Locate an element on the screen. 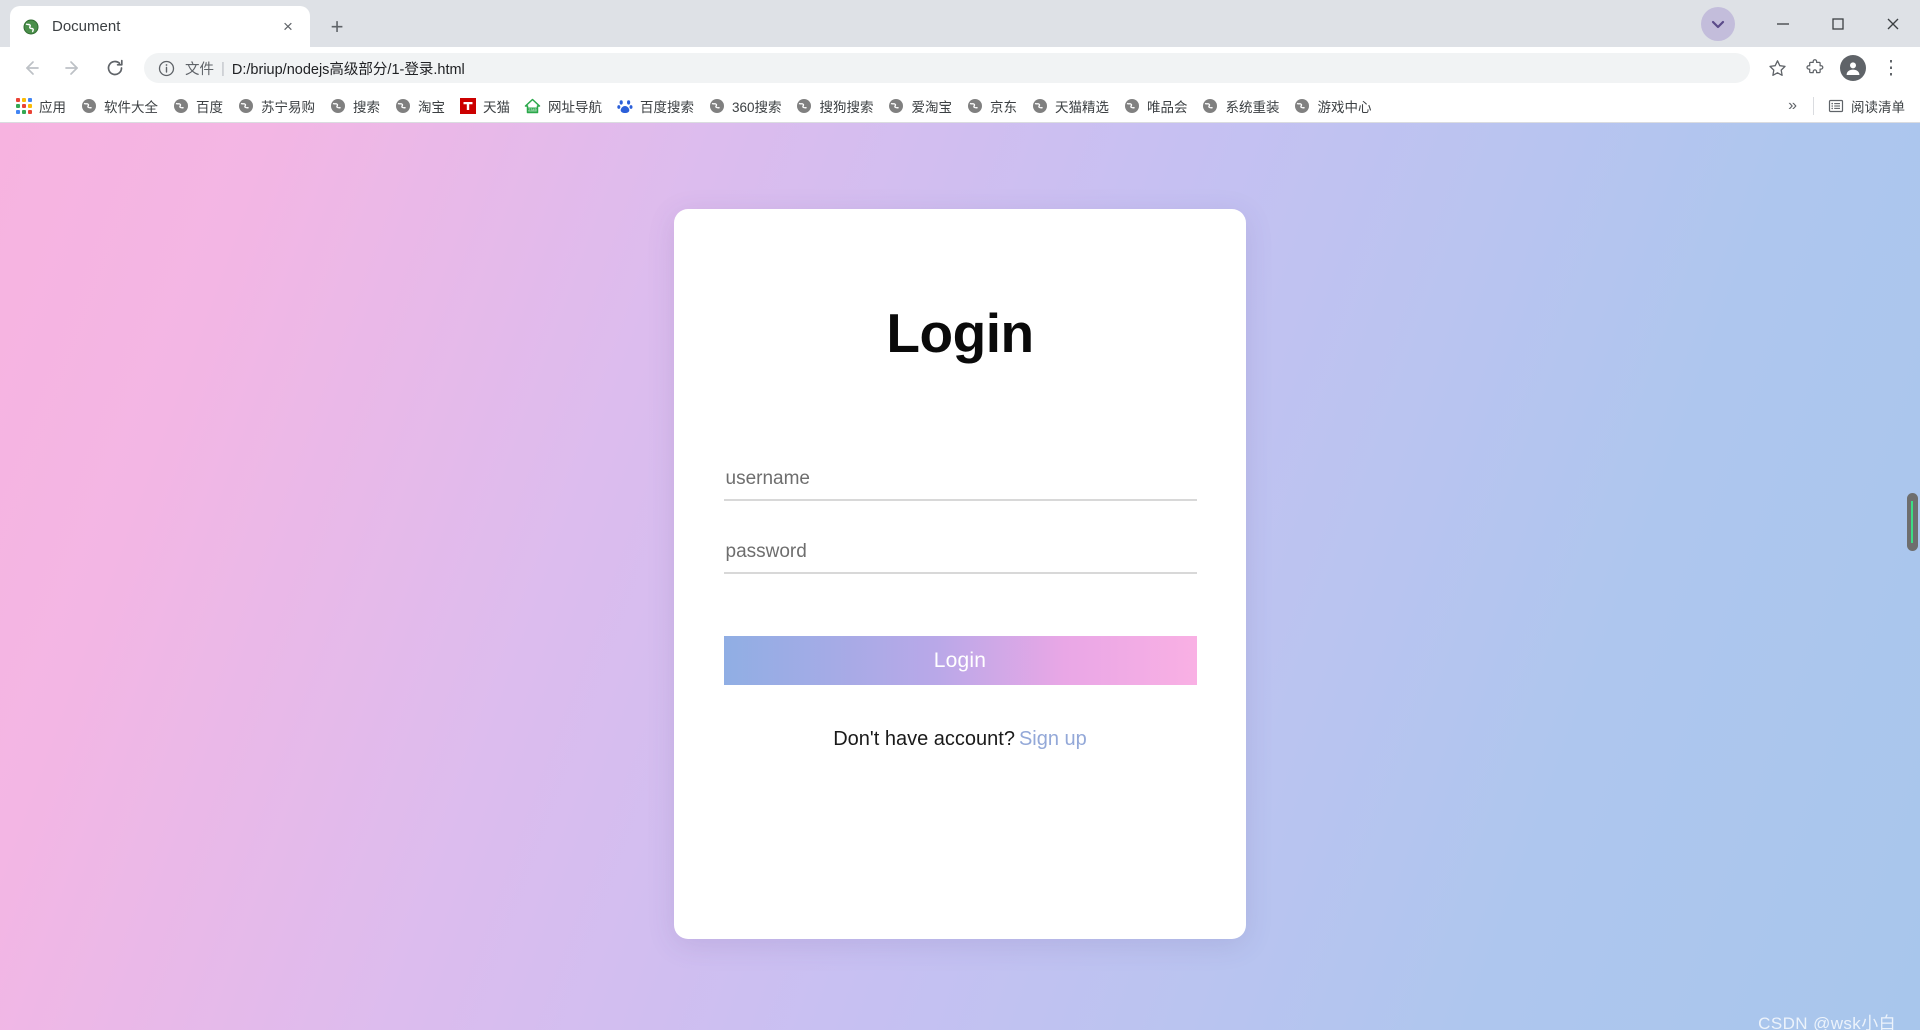 The width and height of the screenshot is (1920, 1030). bookmark-sogou: 搜狗搜索 is located at coordinates (835, 106).